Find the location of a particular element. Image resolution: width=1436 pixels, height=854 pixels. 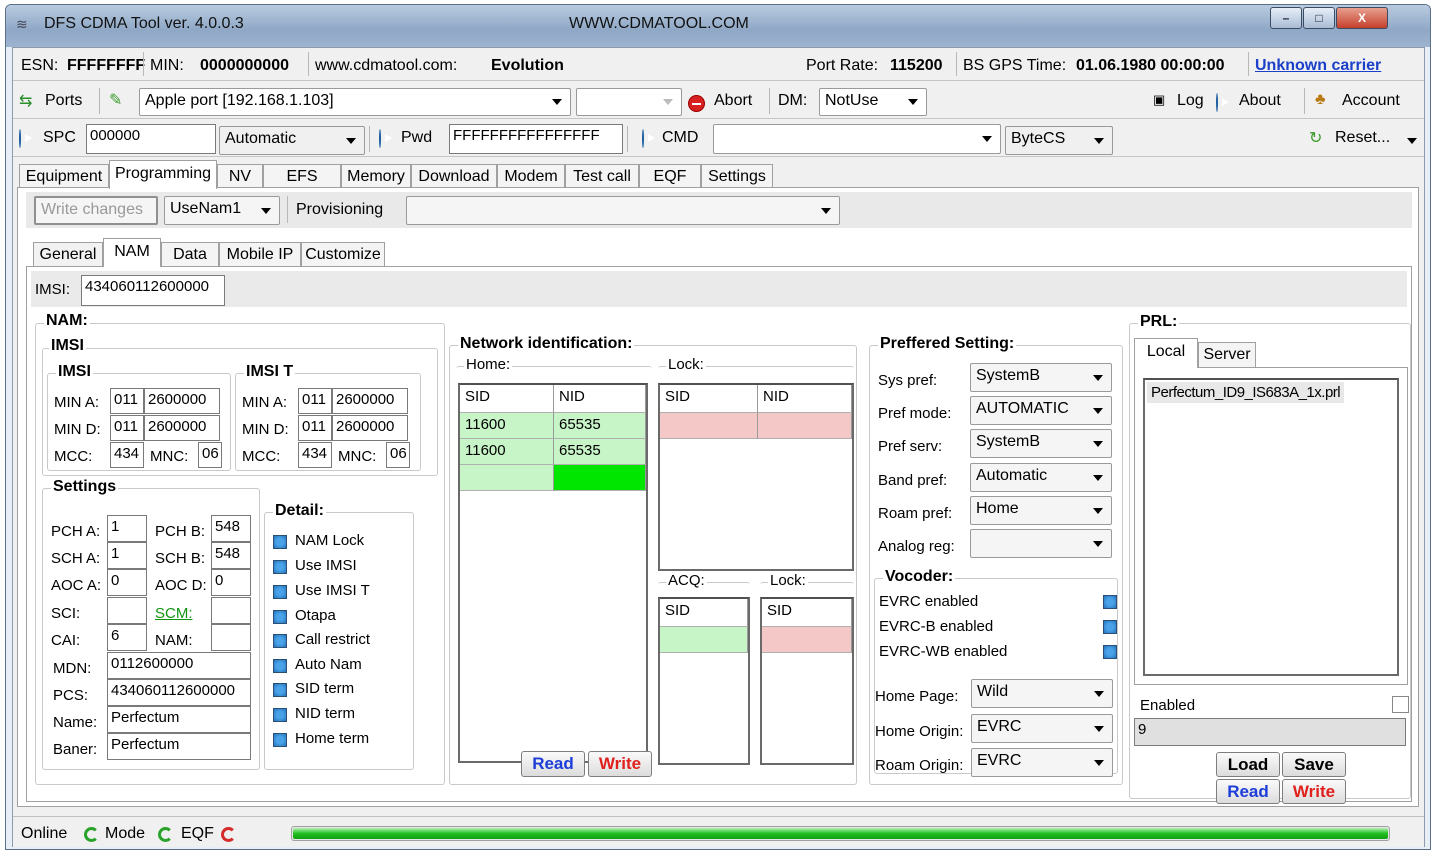

tab-nam: NAM is located at coordinates (132, 252).